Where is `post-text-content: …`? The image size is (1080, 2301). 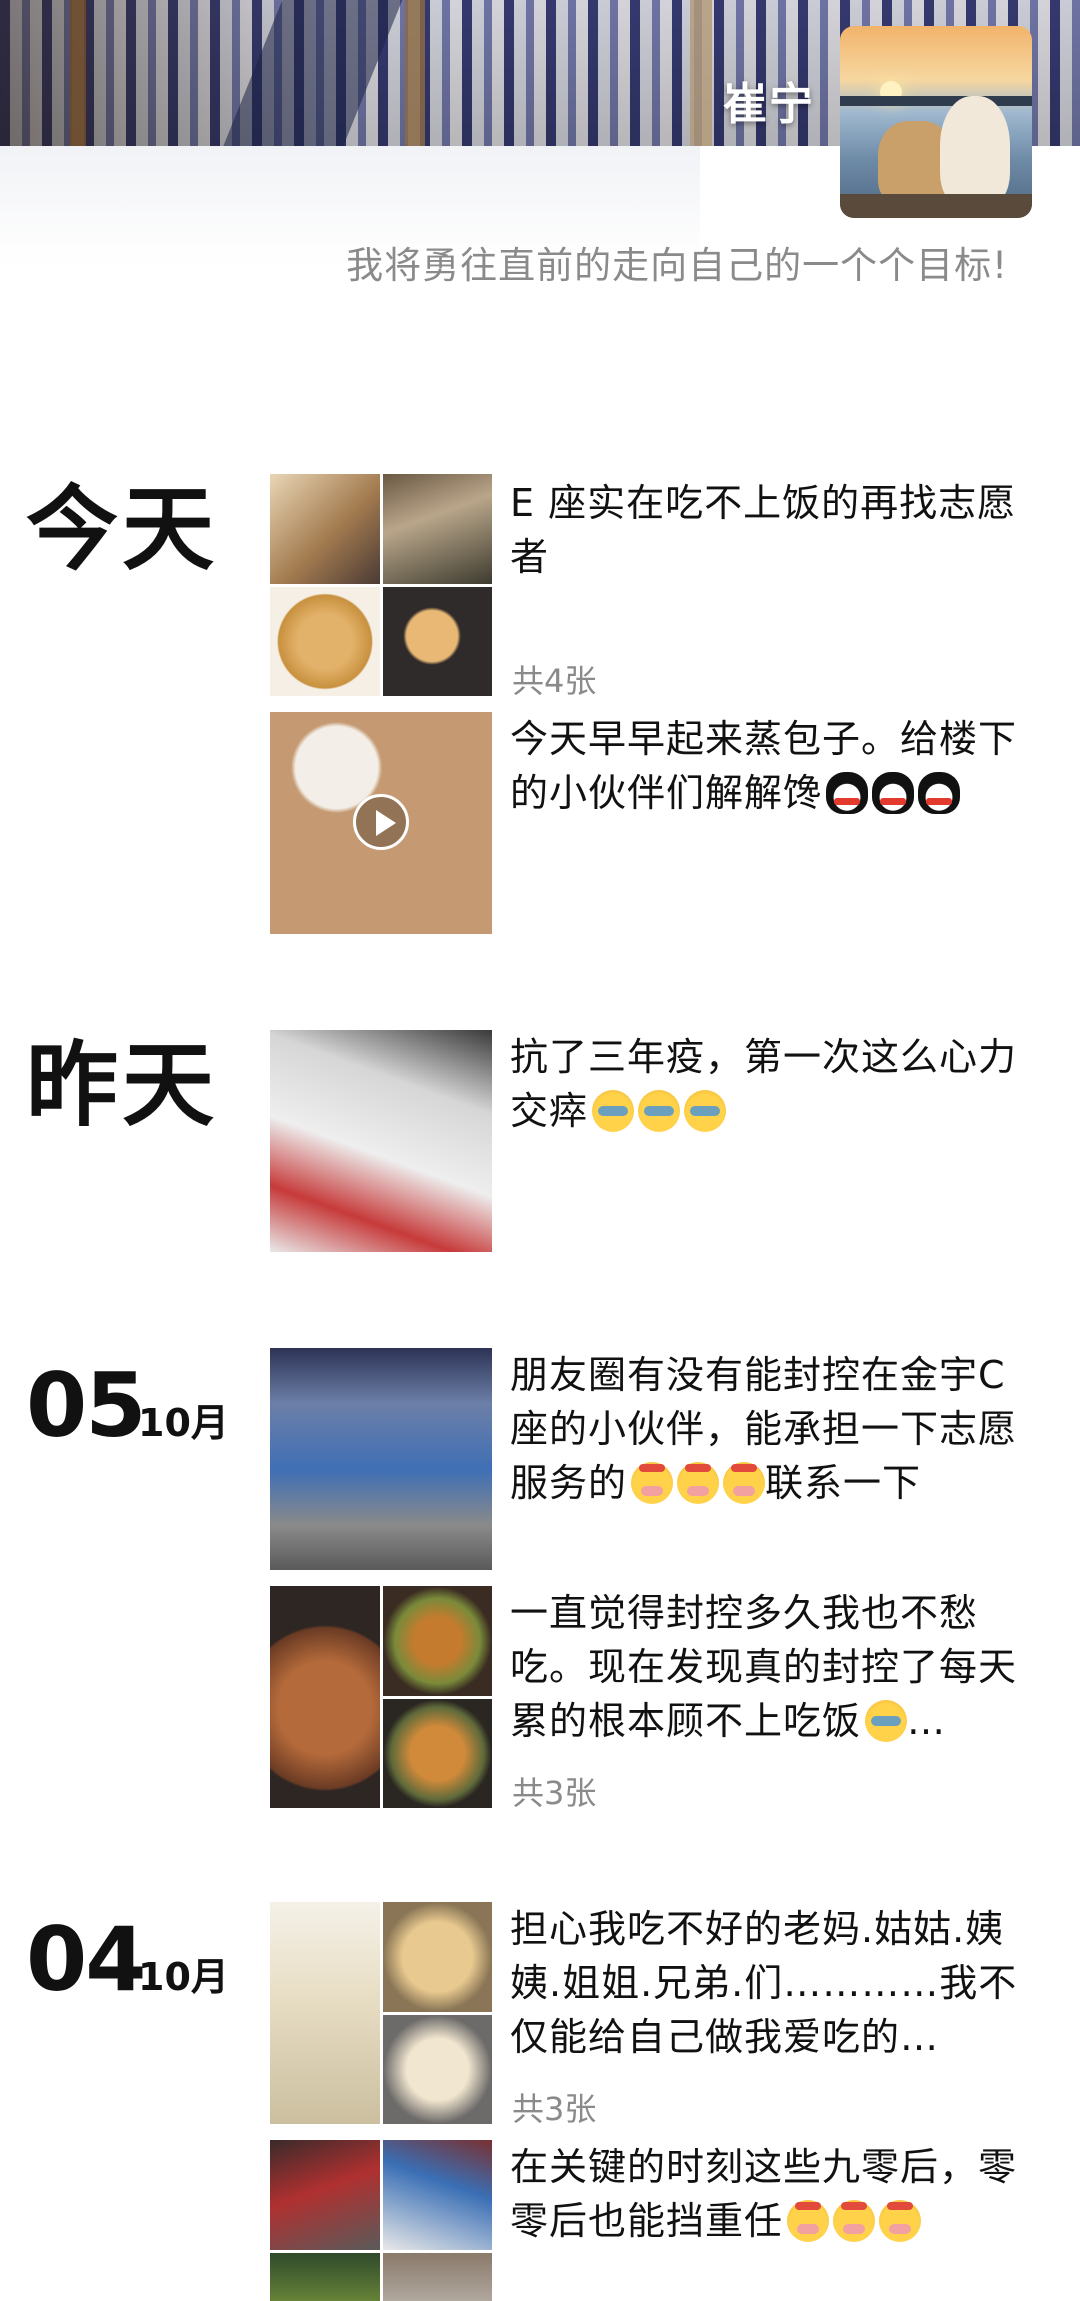 post-text-content: … is located at coordinates (927, 1721).